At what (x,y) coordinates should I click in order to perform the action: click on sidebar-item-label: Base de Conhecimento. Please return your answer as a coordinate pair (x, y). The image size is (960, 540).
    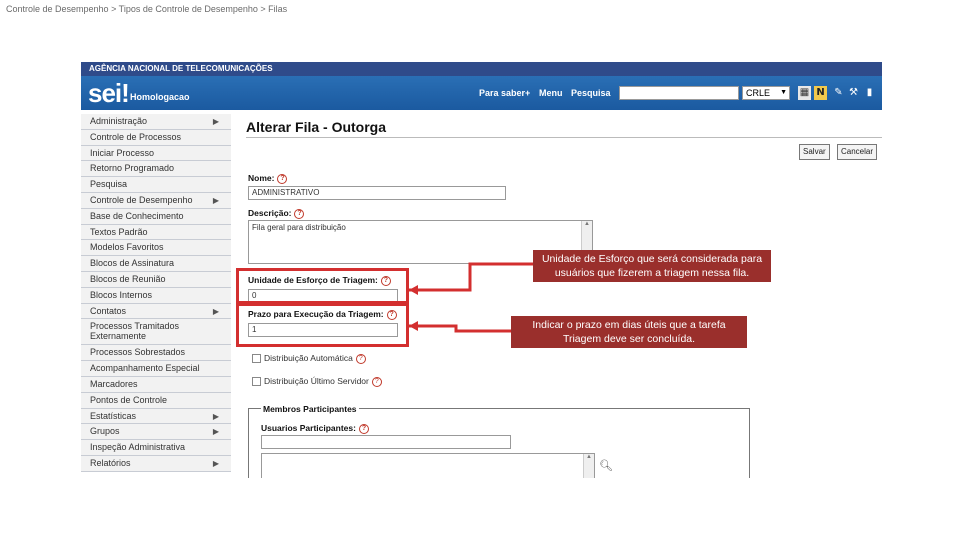
    Looking at the image, I should click on (137, 215).